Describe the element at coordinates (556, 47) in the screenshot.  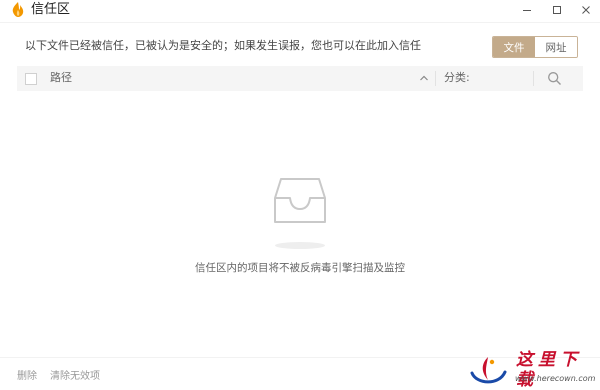
I see `tab-url: 网址` at that location.